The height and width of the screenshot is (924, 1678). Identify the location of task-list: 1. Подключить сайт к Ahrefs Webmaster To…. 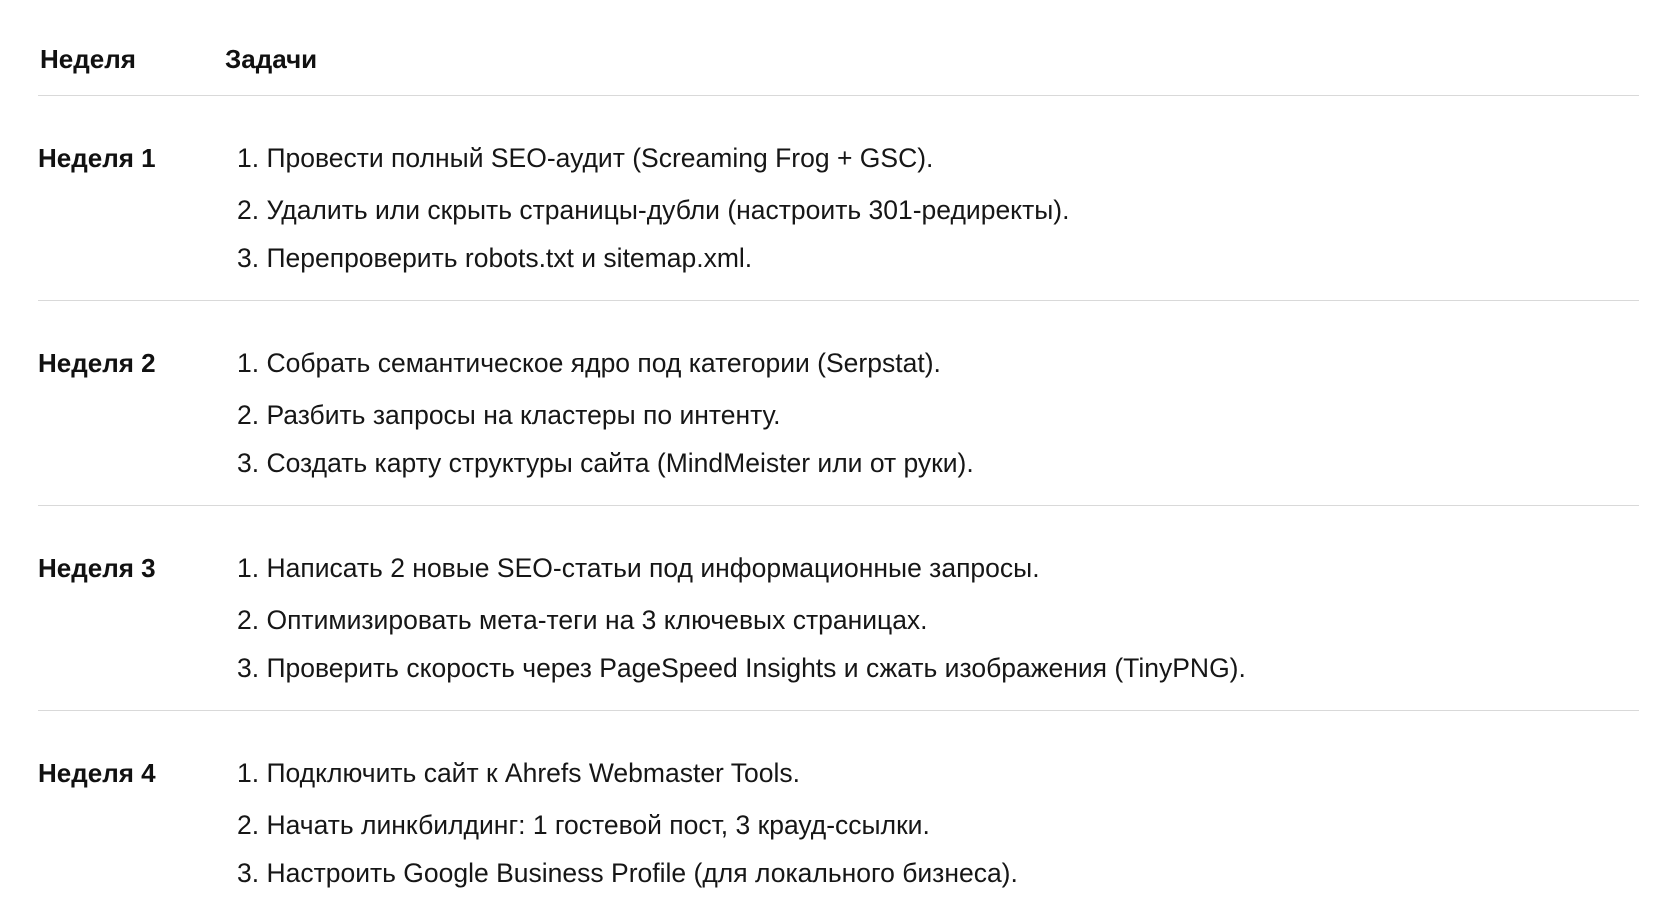
(627, 804).